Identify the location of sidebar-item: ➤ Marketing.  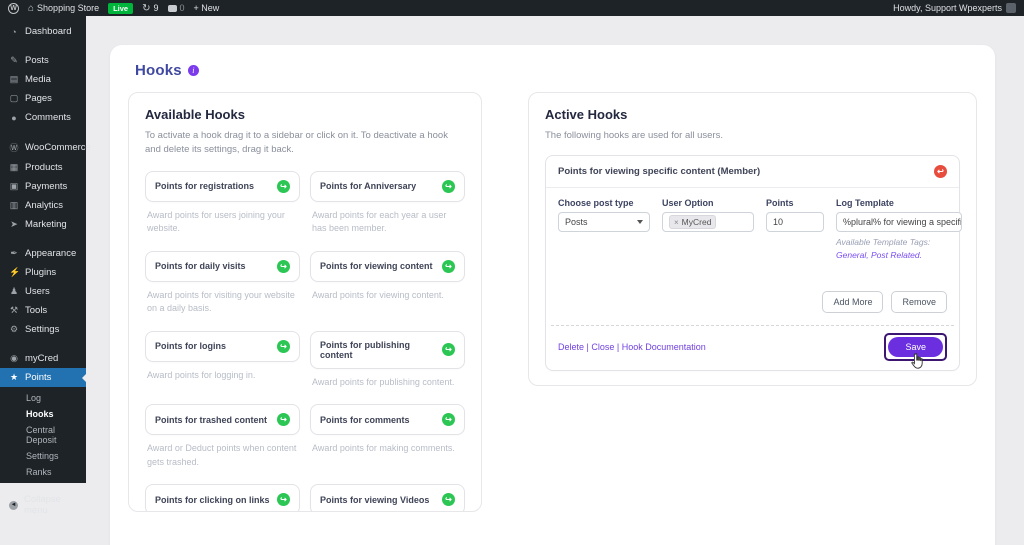
(43, 224).